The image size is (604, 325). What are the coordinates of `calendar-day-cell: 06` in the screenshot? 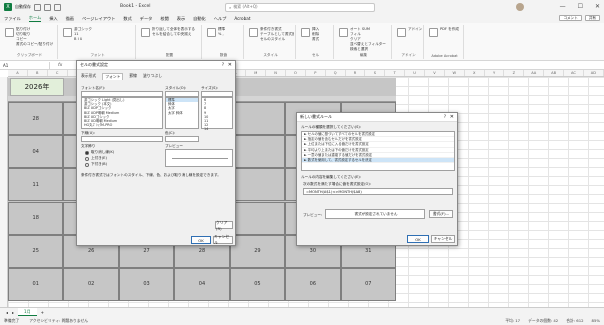 It's located at (313, 284).